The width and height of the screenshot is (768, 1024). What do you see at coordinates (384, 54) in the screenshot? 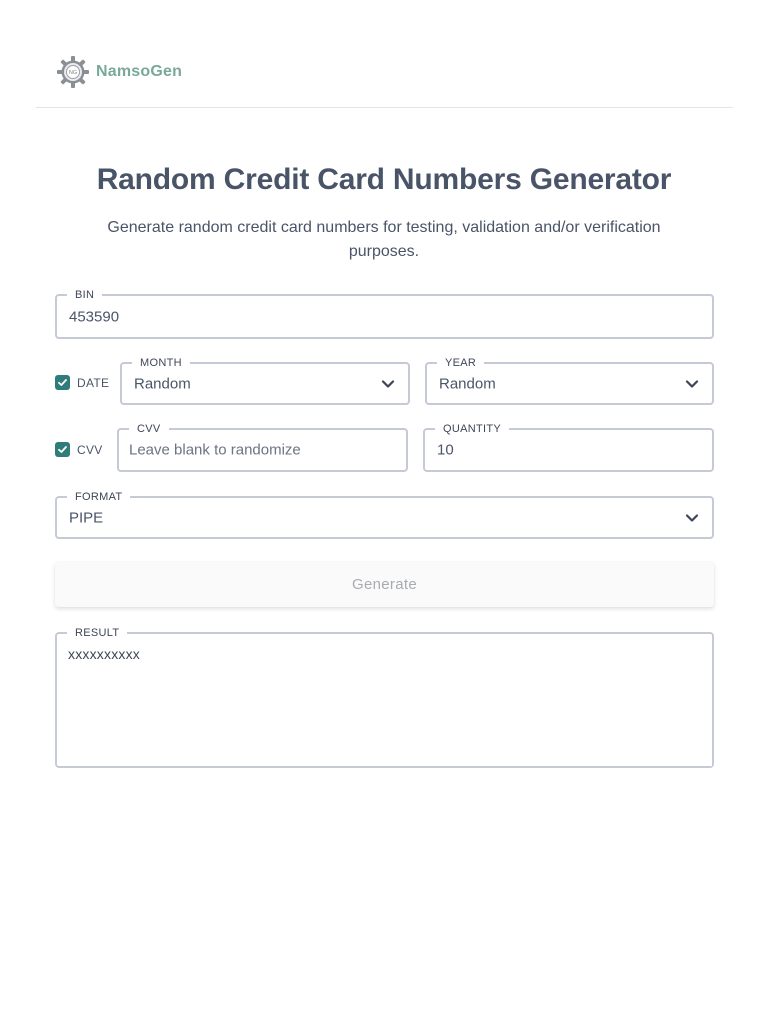
I see `site-header: NG NamsoGen` at bounding box center [384, 54].